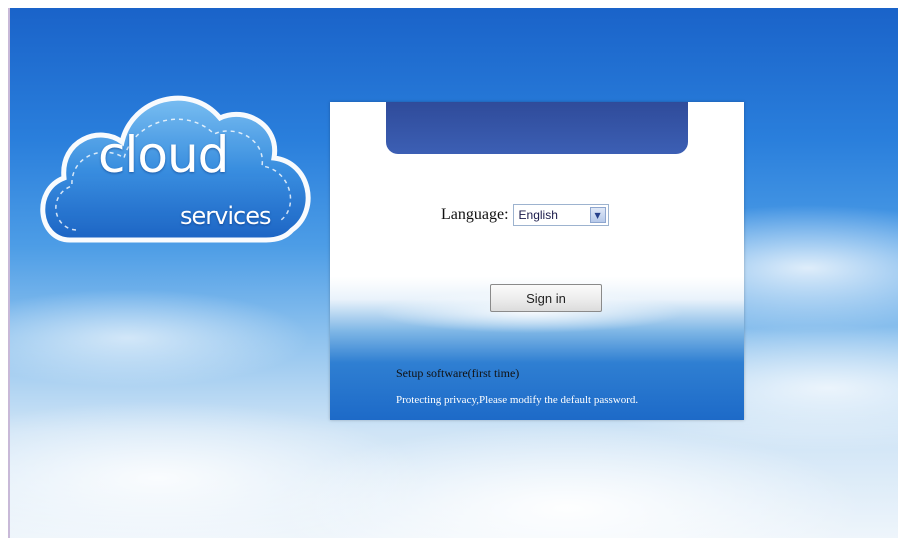  What do you see at coordinates (597, 215) in the screenshot?
I see `chevron-down-icon: ▼` at bounding box center [597, 215].